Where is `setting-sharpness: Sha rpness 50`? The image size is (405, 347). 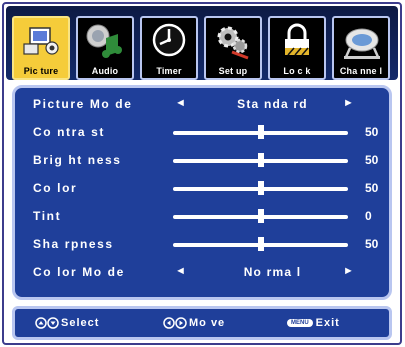
setting-sharpness: Sha rpness 50 is located at coordinates (202, 245).